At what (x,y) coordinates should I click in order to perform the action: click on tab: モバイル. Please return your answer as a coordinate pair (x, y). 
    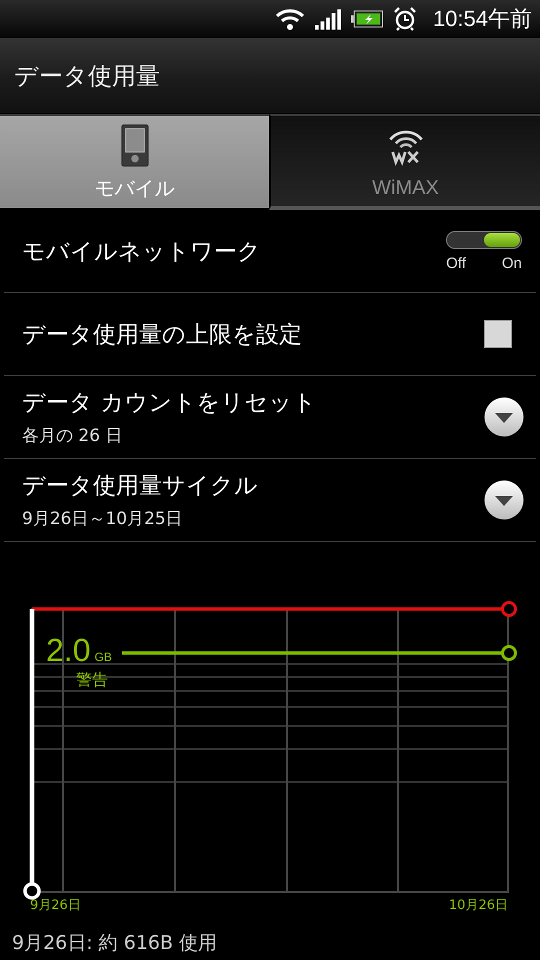
    Looking at the image, I should click on (134, 162).